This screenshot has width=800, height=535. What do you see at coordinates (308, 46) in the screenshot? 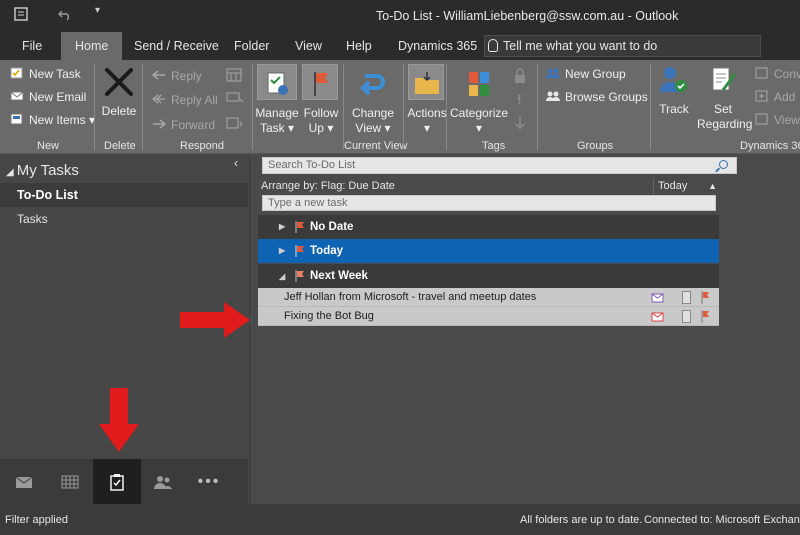
I see `tab-view: View` at bounding box center [308, 46].